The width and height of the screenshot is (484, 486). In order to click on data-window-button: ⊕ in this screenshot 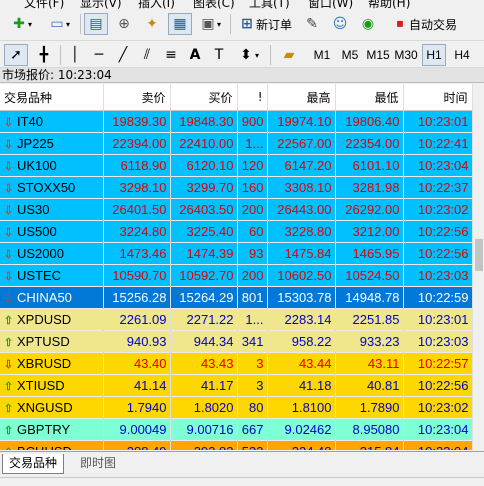, I will do `click(124, 24)`.